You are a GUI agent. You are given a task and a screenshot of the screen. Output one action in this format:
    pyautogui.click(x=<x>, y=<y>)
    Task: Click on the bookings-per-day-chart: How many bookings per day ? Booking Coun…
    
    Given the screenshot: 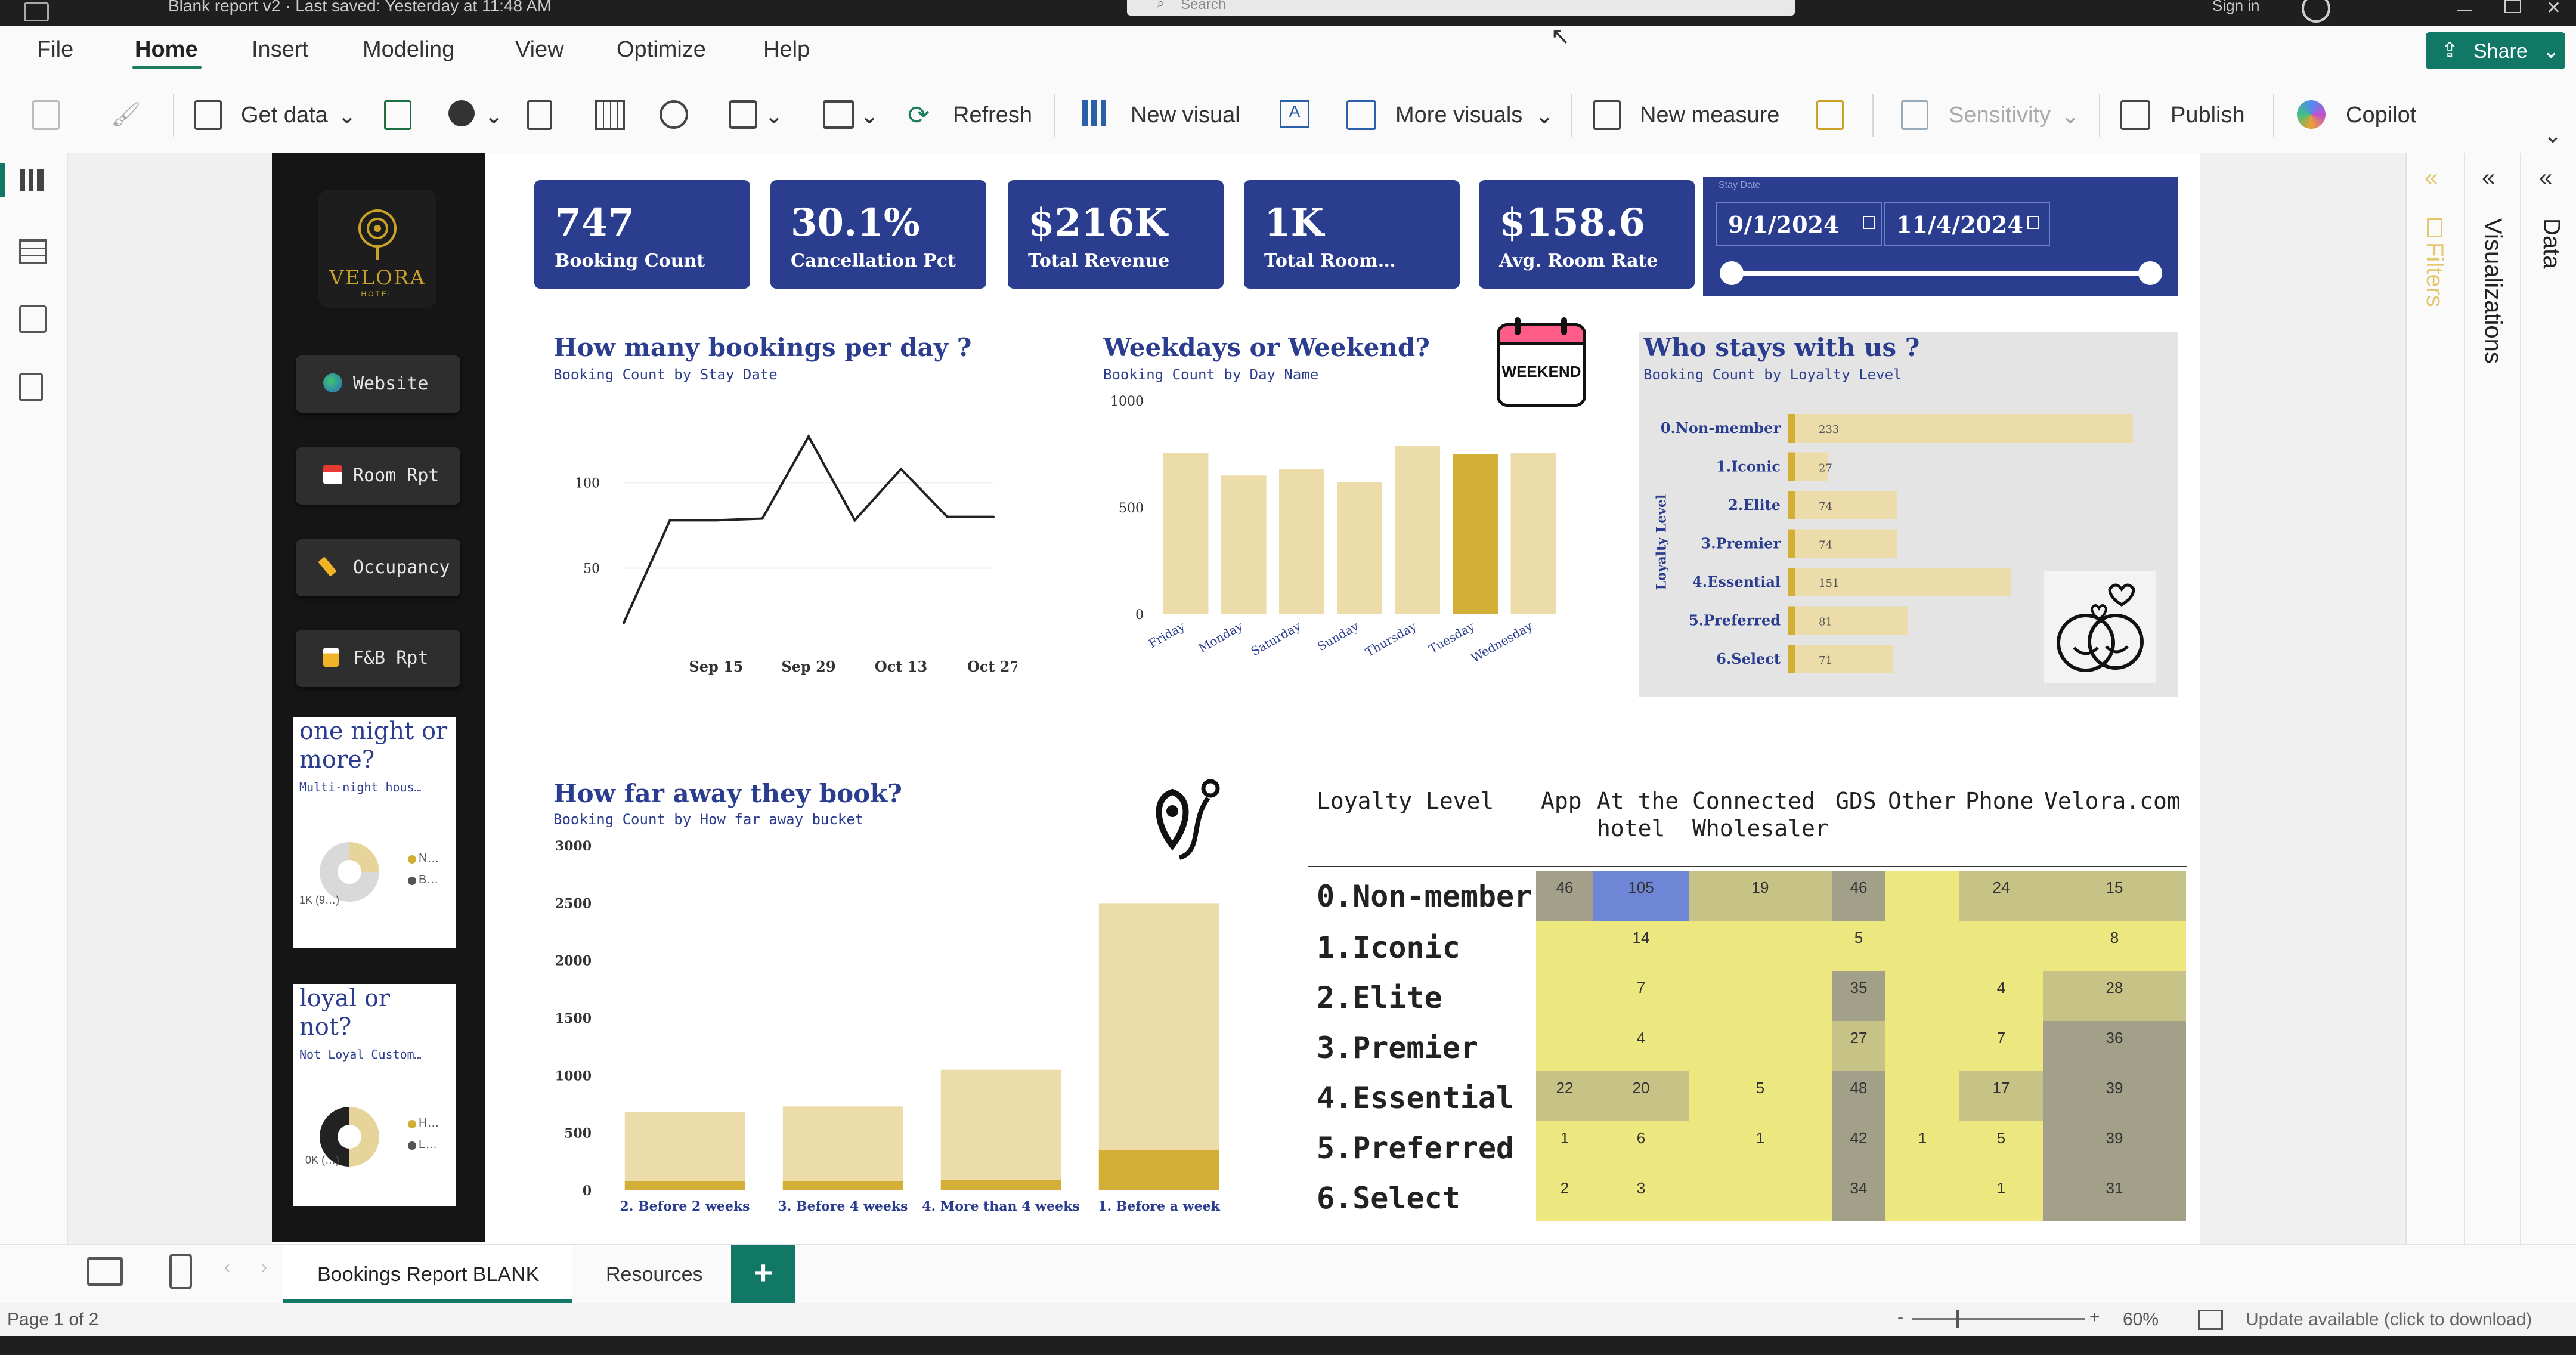 What is the action you would take?
    pyautogui.click(x=781, y=514)
    